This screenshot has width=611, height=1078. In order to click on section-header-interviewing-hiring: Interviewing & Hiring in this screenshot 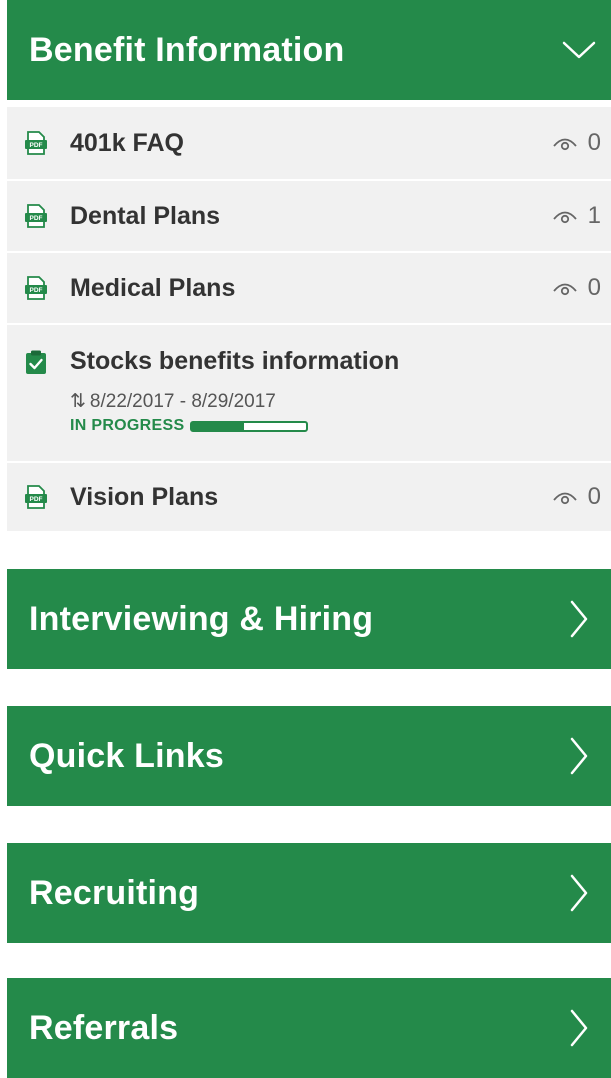, I will do `click(309, 619)`.